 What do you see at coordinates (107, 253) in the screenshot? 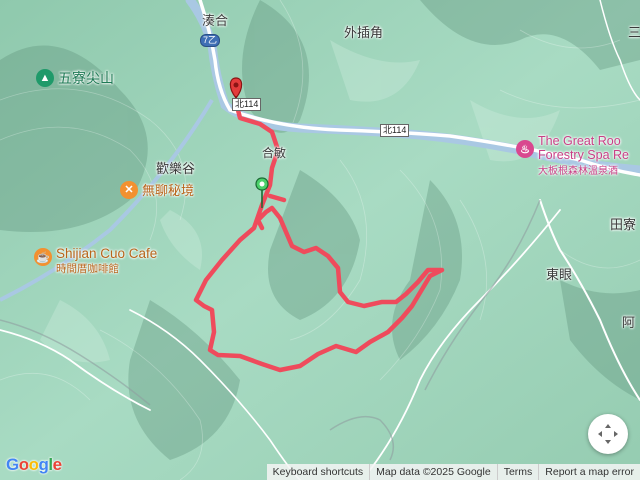
I see `poi-shijian-label-en: Shijian Cuo Cafe` at bounding box center [107, 253].